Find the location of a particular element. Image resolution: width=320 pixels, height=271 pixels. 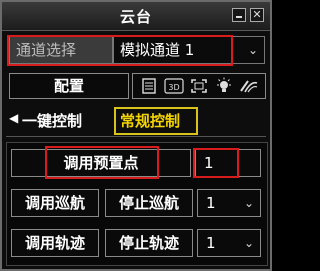

preset-input: 1 is located at coordinates (228, 163).